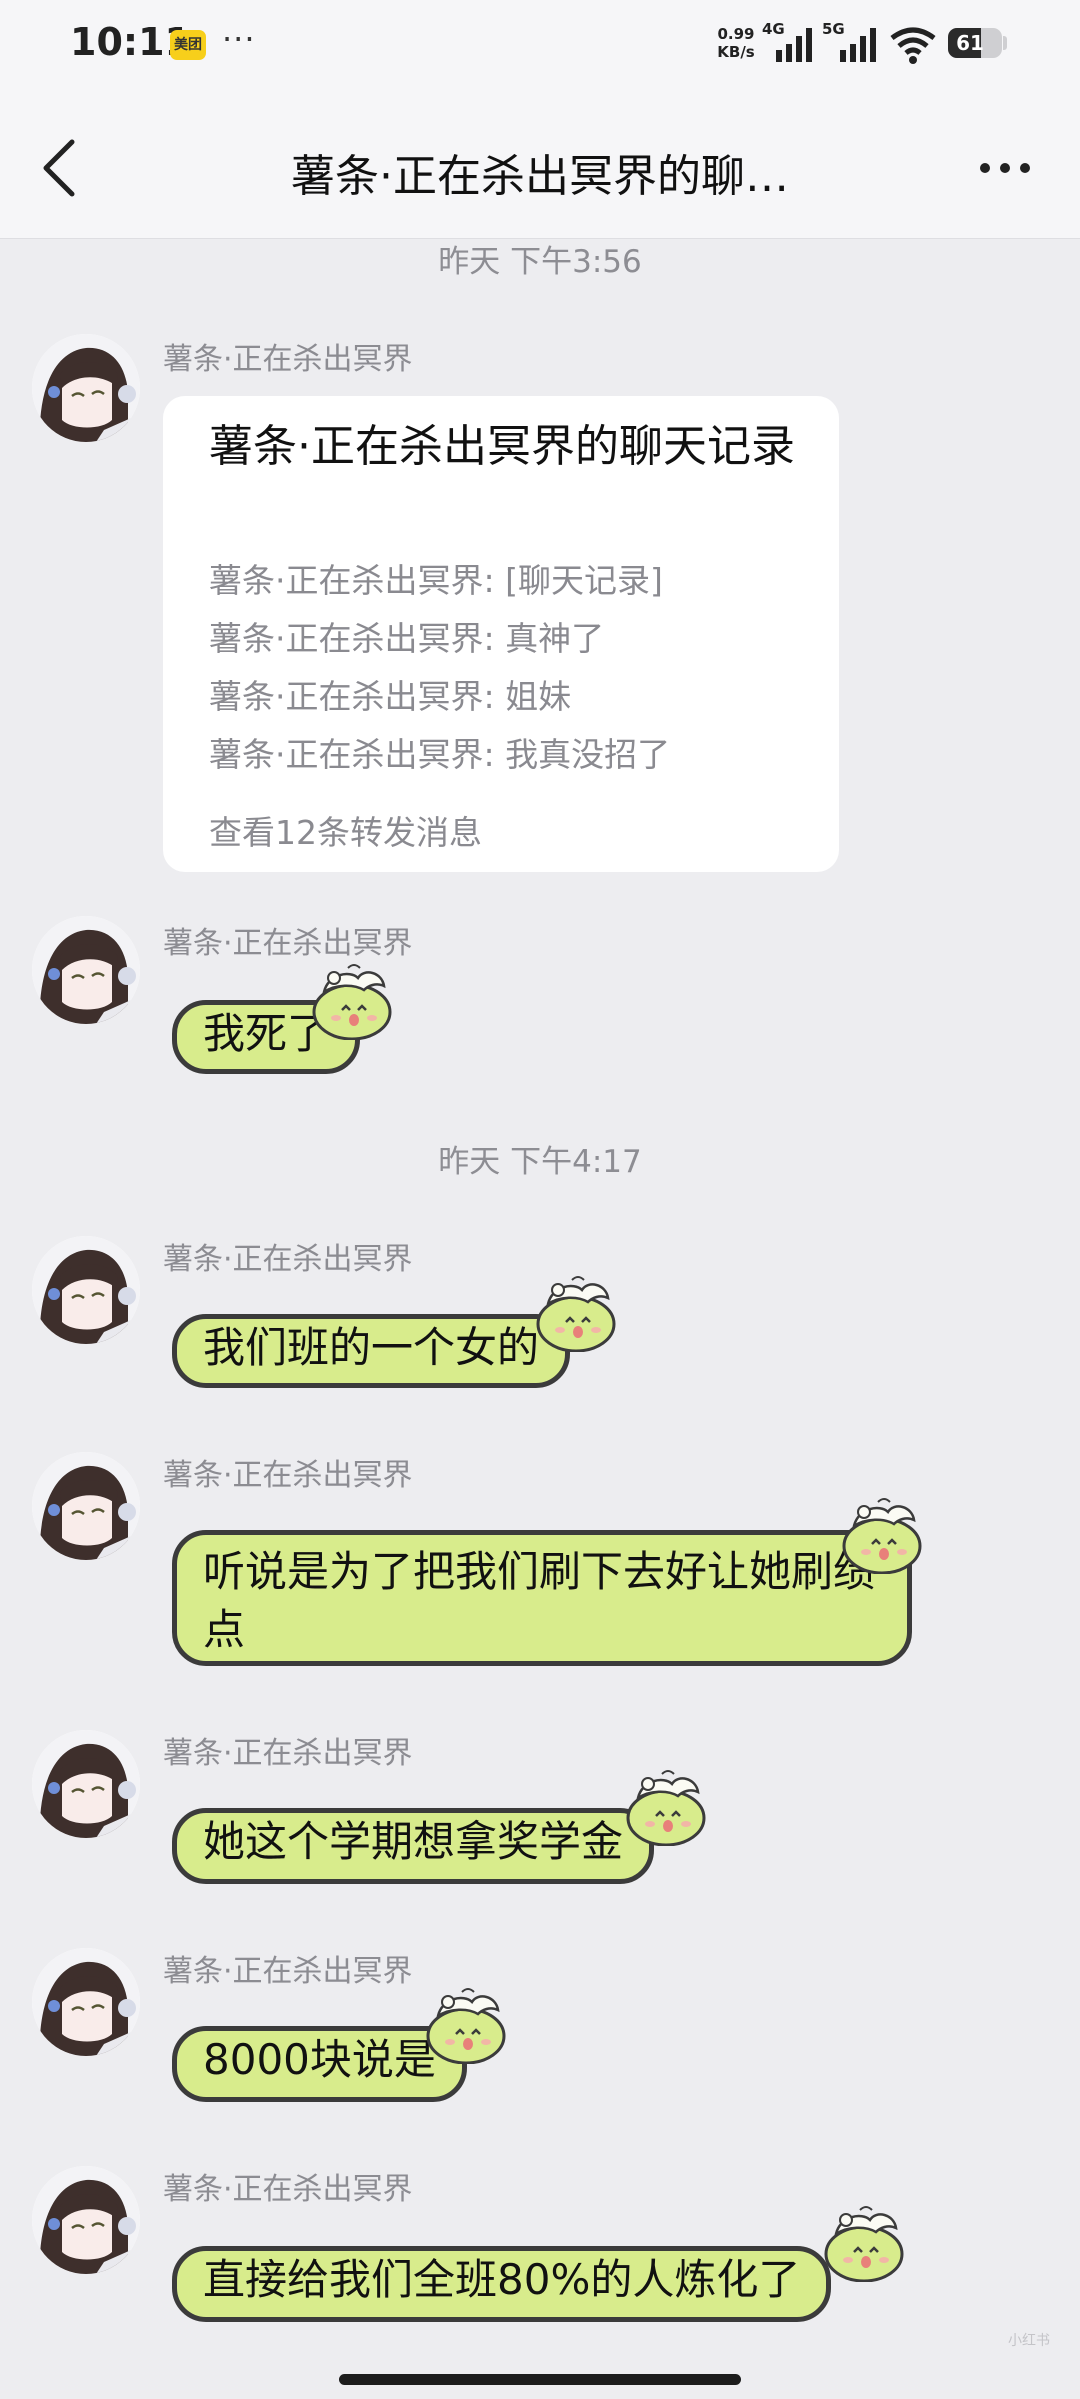  Describe the element at coordinates (502, 446) in the screenshot. I see `forwarded-record-title: 薯条·正在杀出冥界的聊天记录` at that location.